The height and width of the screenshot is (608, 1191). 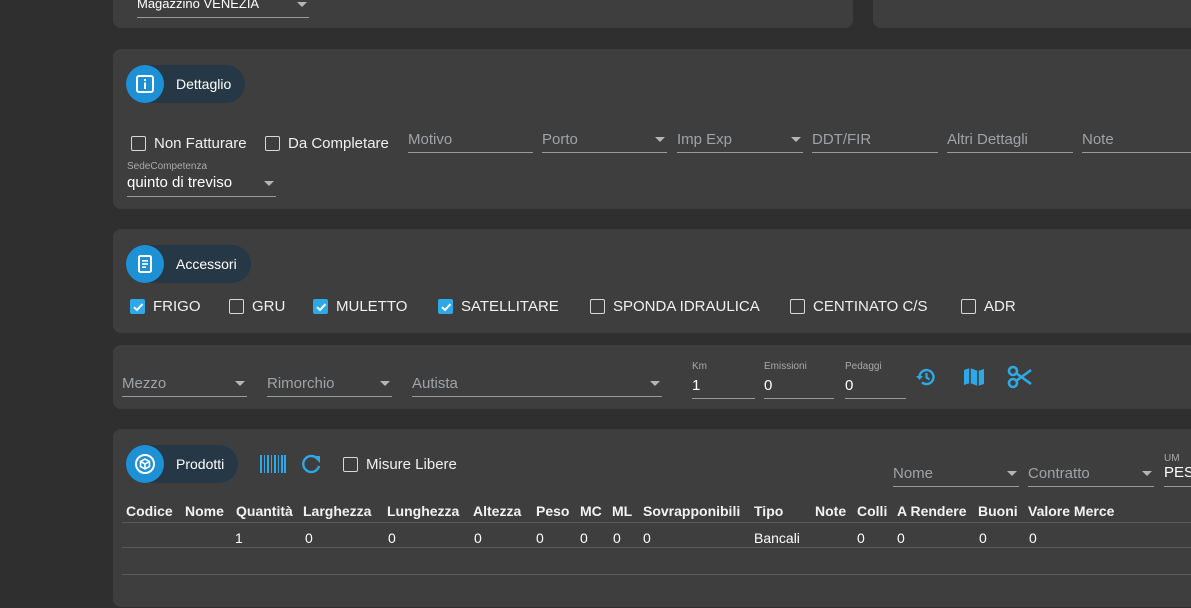 What do you see at coordinates (184, 384) in the screenshot?
I see `mezzo-select: Mezzo` at bounding box center [184, 384].